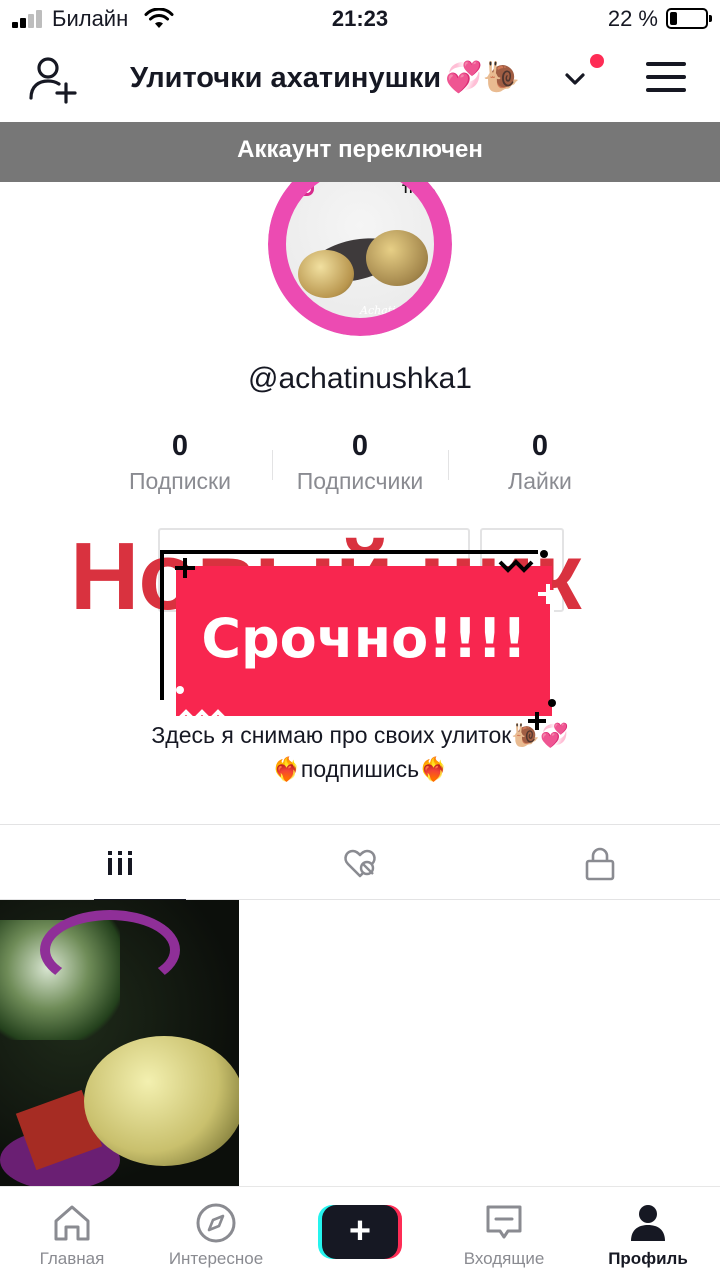  Describe the element at coordinates (364, 638) in the screenshot. I see `sticker-text: Срочно!!!!` at that location.